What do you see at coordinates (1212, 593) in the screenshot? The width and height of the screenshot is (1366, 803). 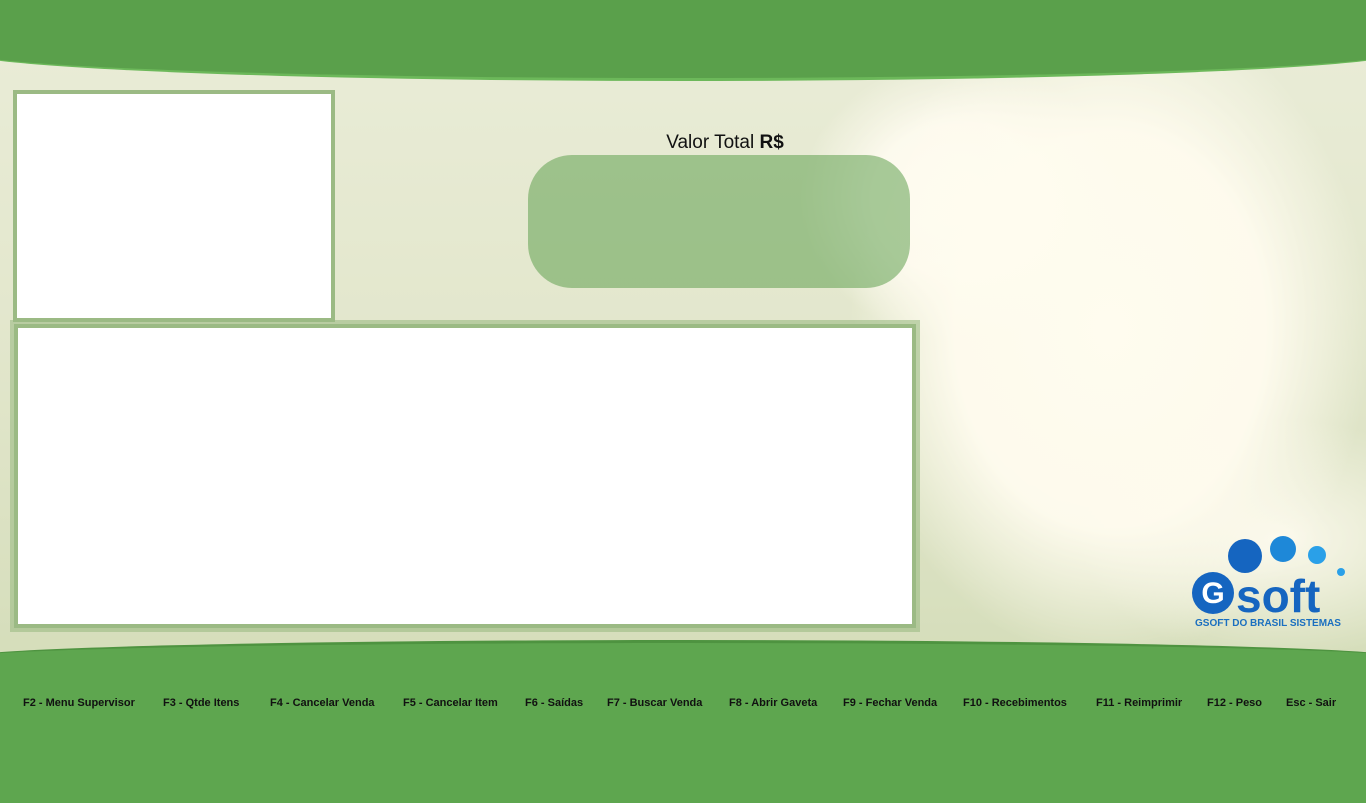 I see `logo-g-letter: G` at bounding box center [1212, 593].